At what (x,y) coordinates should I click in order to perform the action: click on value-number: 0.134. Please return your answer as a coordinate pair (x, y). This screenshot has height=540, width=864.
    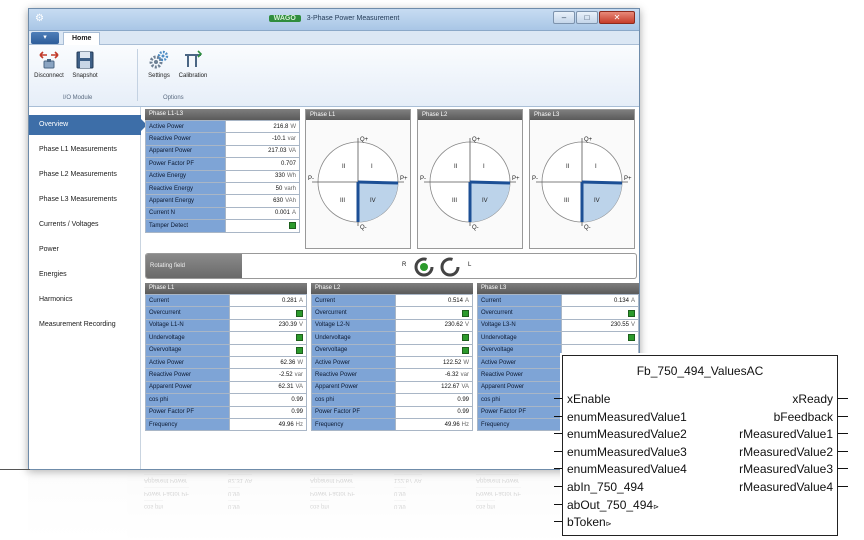
    Looking at the image, I should click on (621, 300).